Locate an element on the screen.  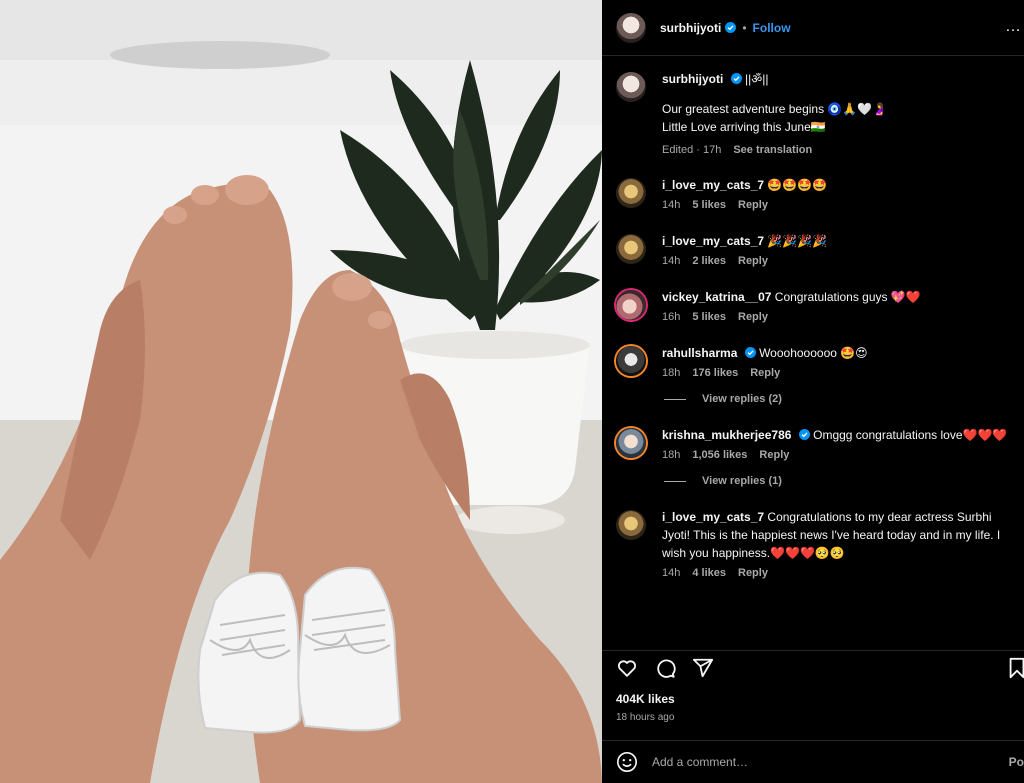
comment-text: Omggg congratulations love❤️❤️❤️ is located at coordinates (910, 435).